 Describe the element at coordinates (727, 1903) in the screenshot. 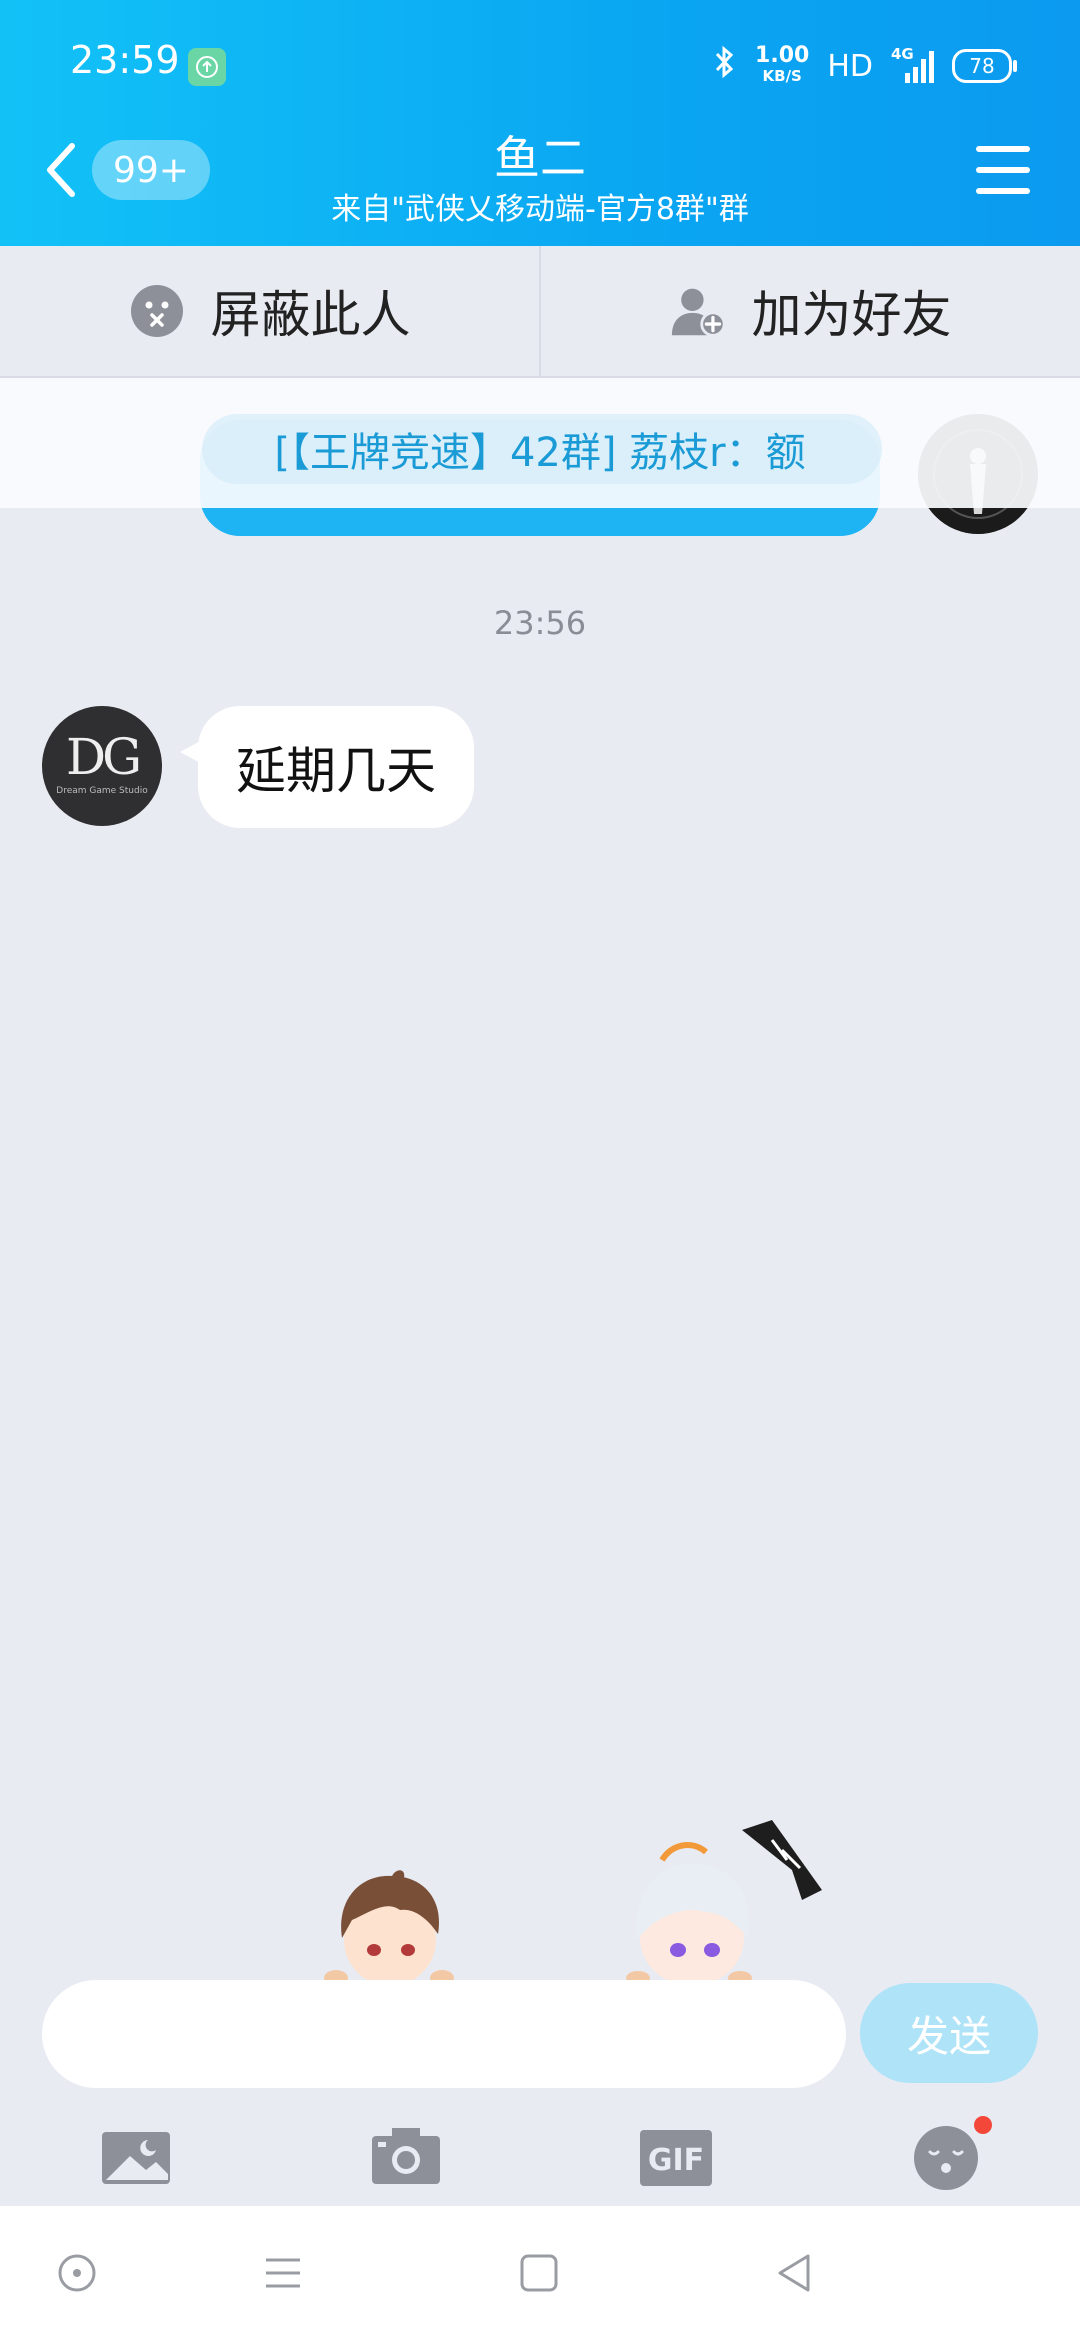

I see `sticker-girl` at that location.